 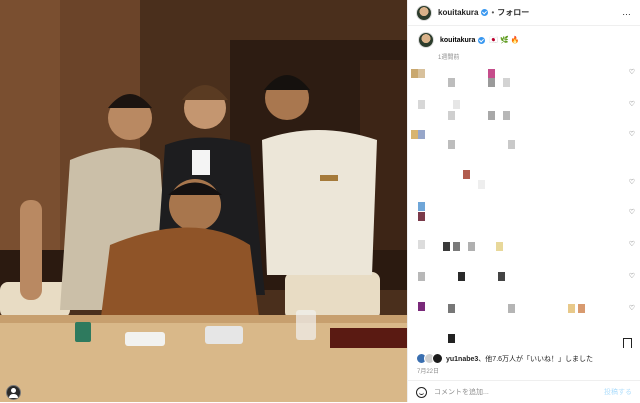 What do you see at coordinates (618, 392) in the screenshot?
I see `post-comment-button: 投稿する` at bounding box center [618, 392].